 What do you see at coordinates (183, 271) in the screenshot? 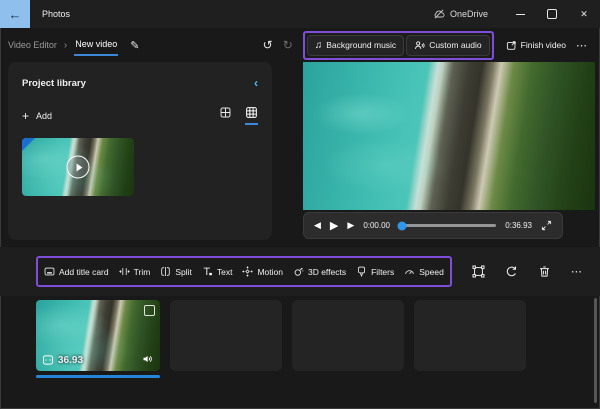
I see `split-label: Split` at bounding box center [183, 271].